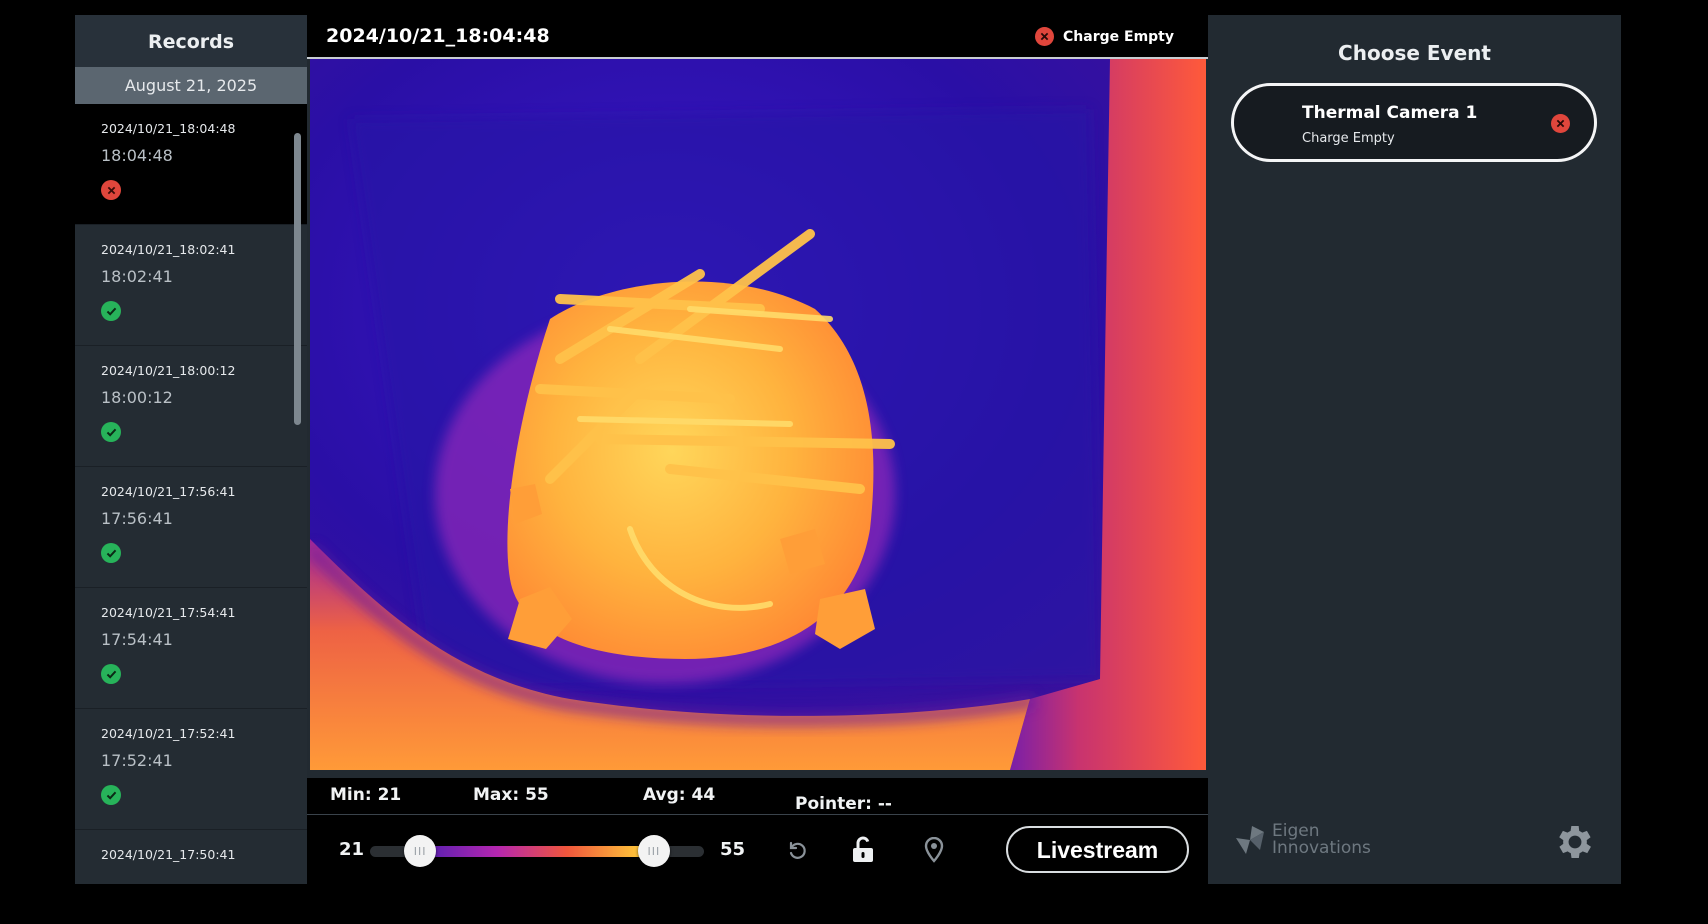  I want to click on viewer-status-label: Charge Empty, so click(1118, 36).